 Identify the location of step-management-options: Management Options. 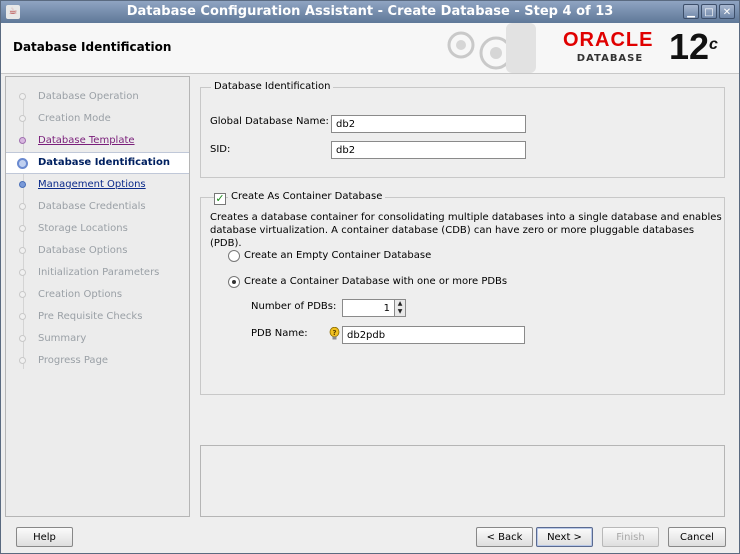
(97, 185).